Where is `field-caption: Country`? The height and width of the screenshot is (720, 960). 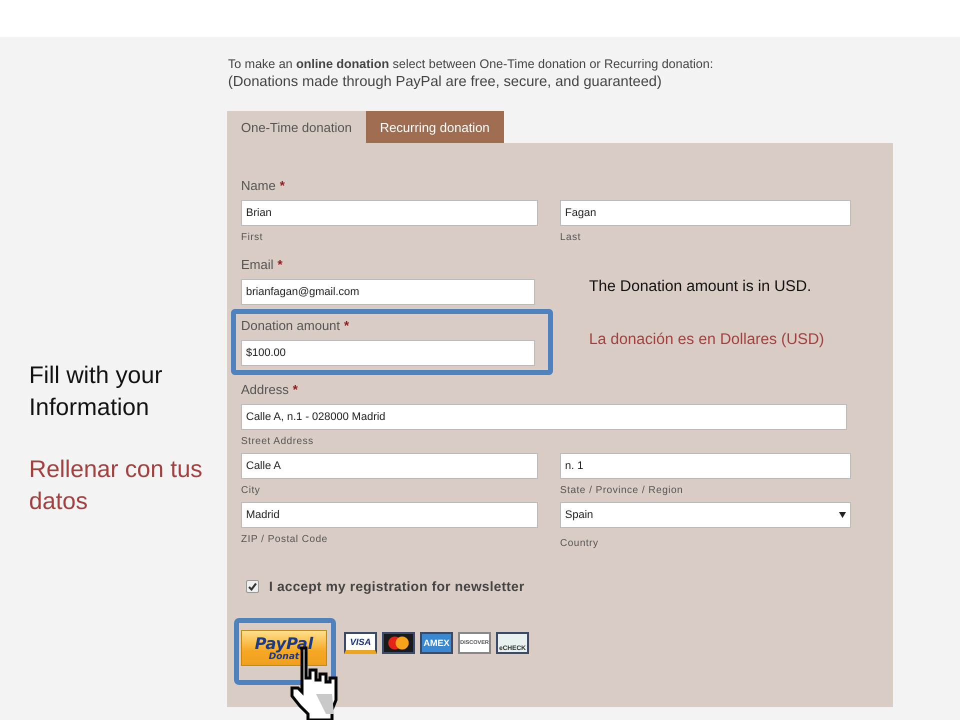
field-caption: Country is located at coordinates (580, 544).